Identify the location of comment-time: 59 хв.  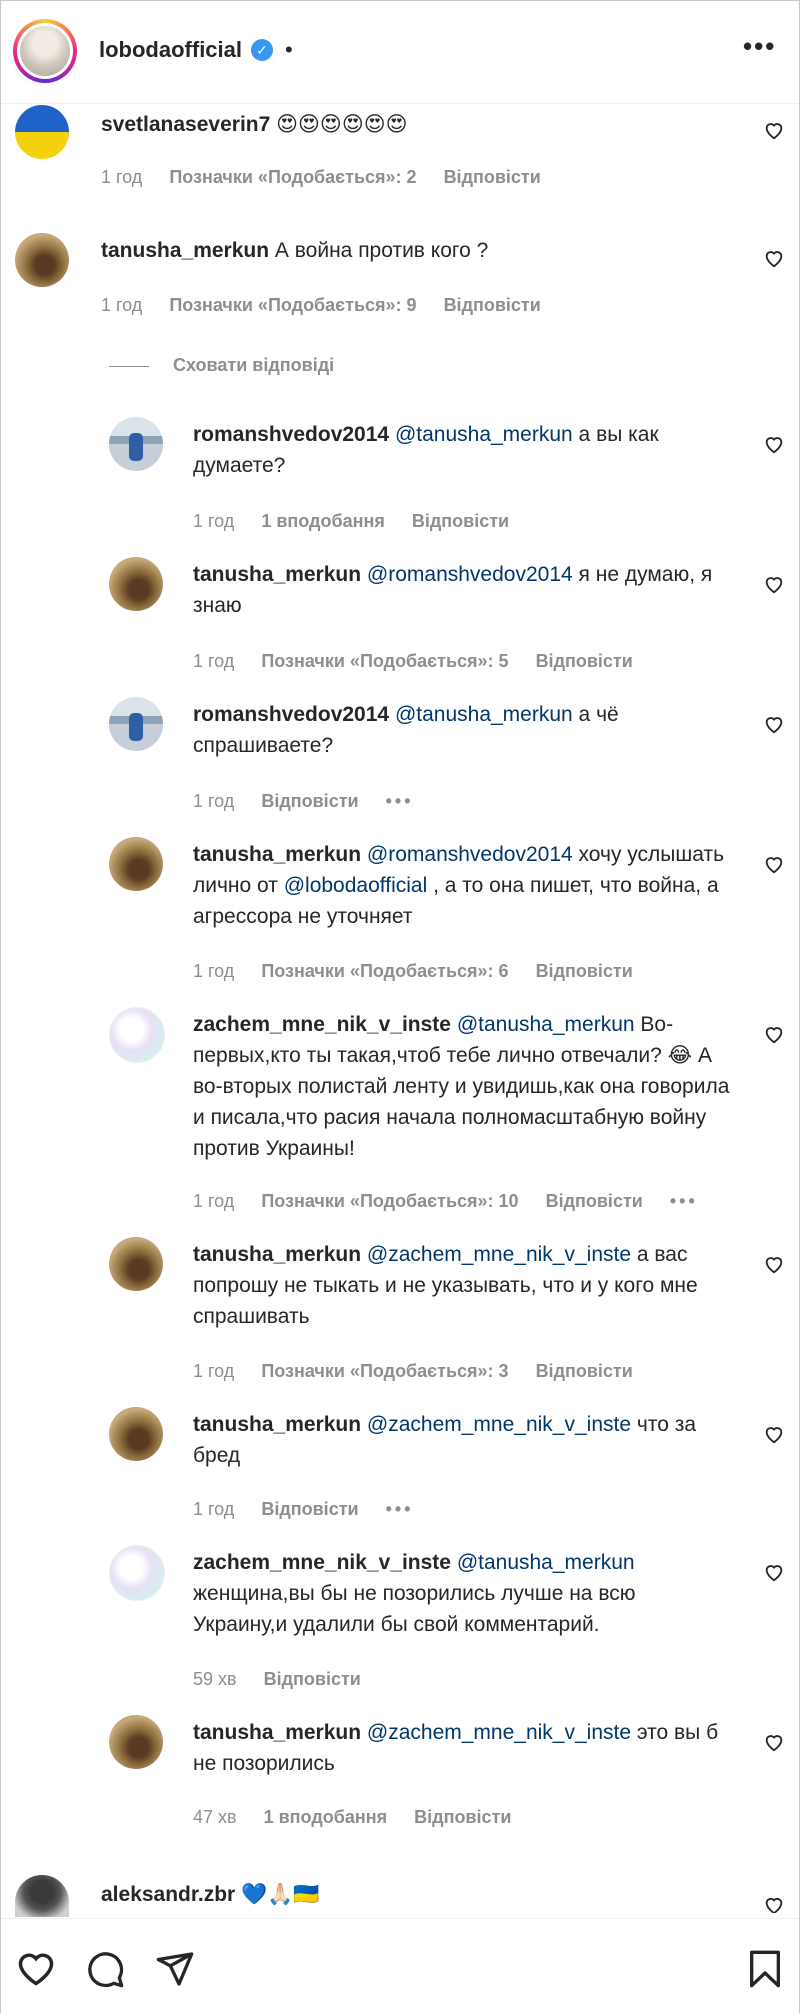
(215, 1679).